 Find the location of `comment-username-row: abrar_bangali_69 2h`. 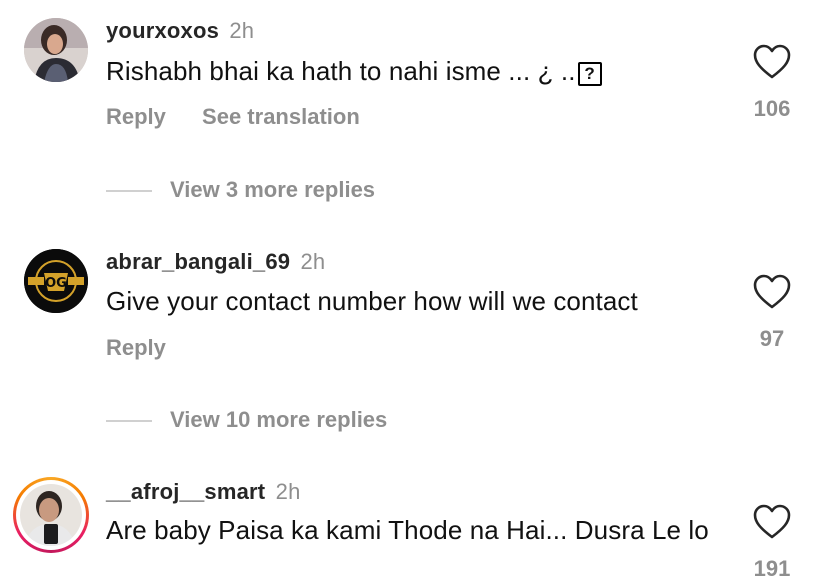

comment-username-row: abrar_bangali_69 2h is located at coordinates (215, 262).